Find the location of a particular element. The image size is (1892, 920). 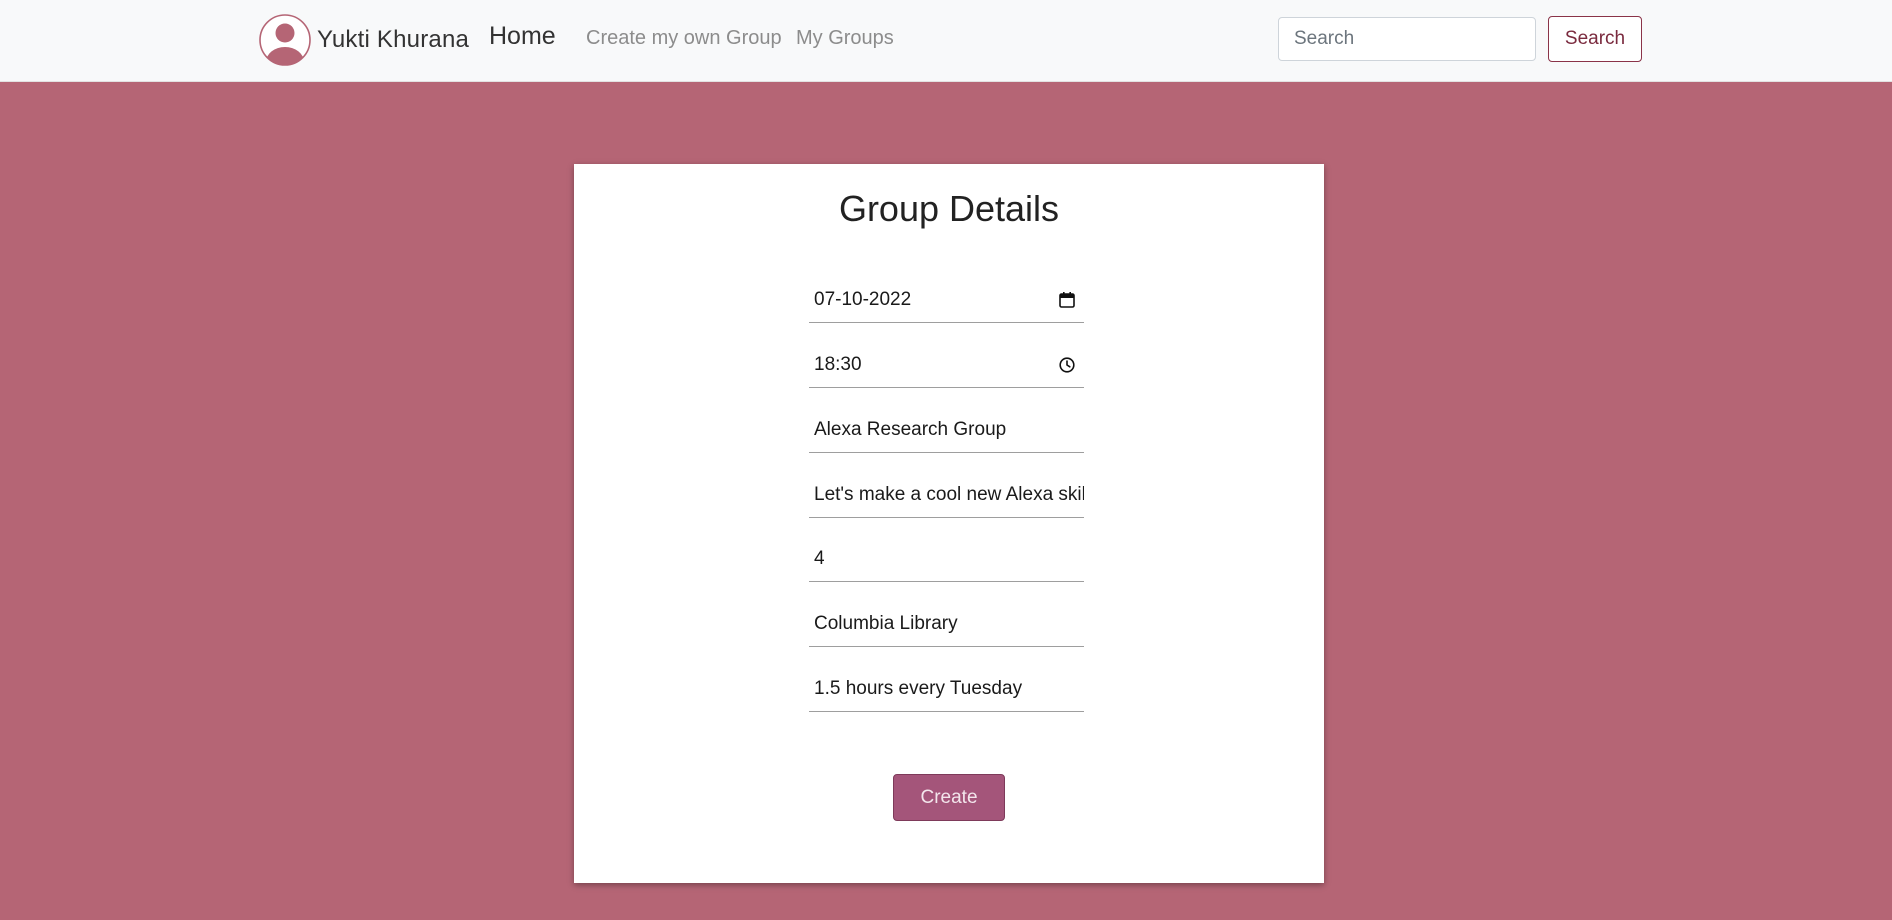

nav-home-link: Home is located at coordinates (522, 36).